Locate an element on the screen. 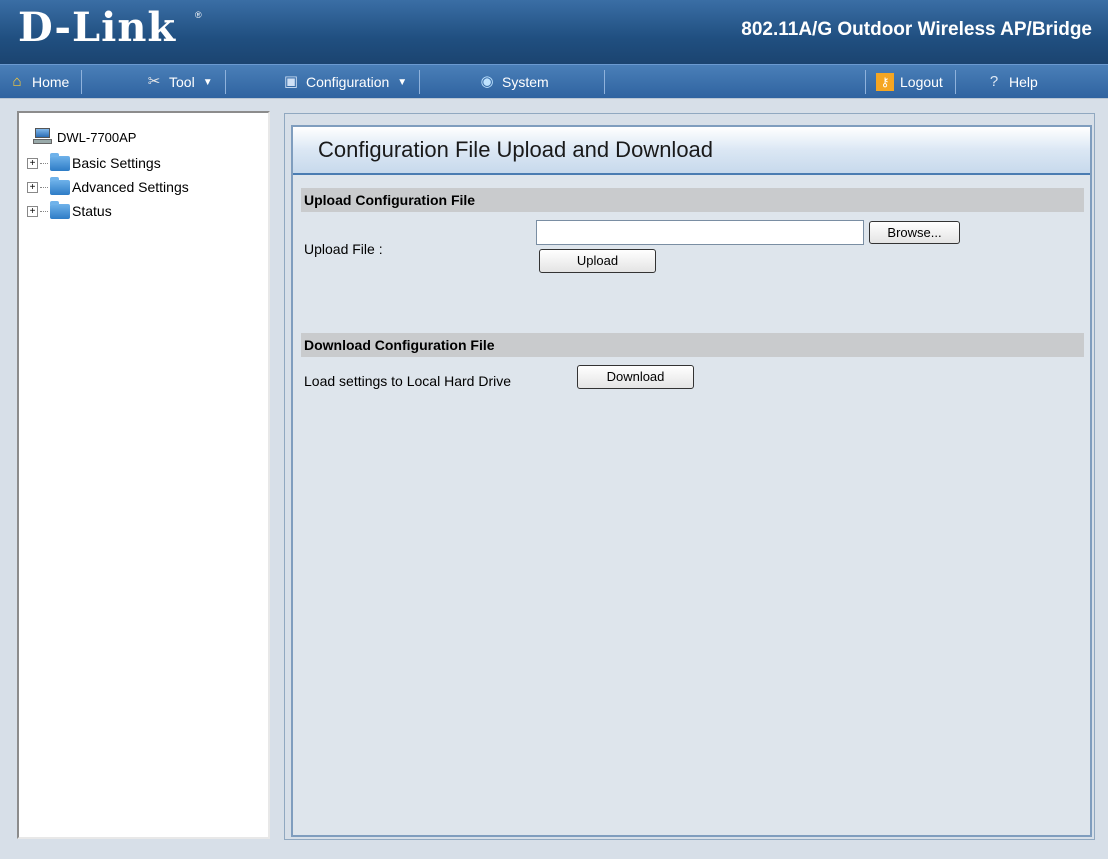  key-icon: ⚷ is located at coordinates (885, 82).